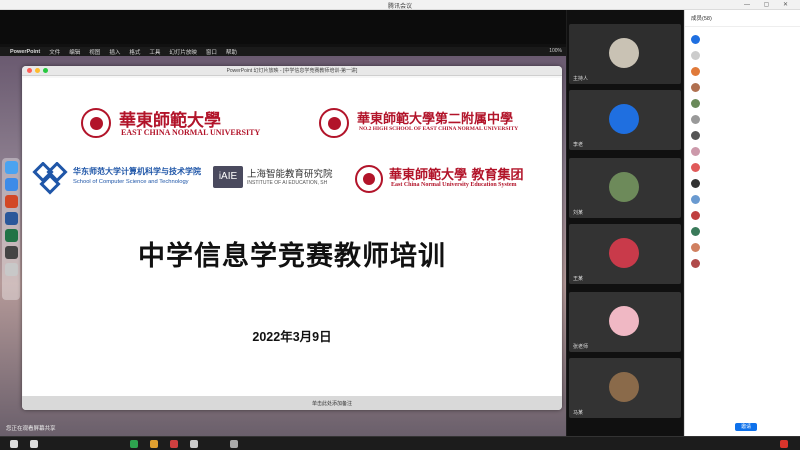  What do you see at coordinates (29, 70) in the screenshot?
I see `close-light-icon` at bounding box center [29, 70].